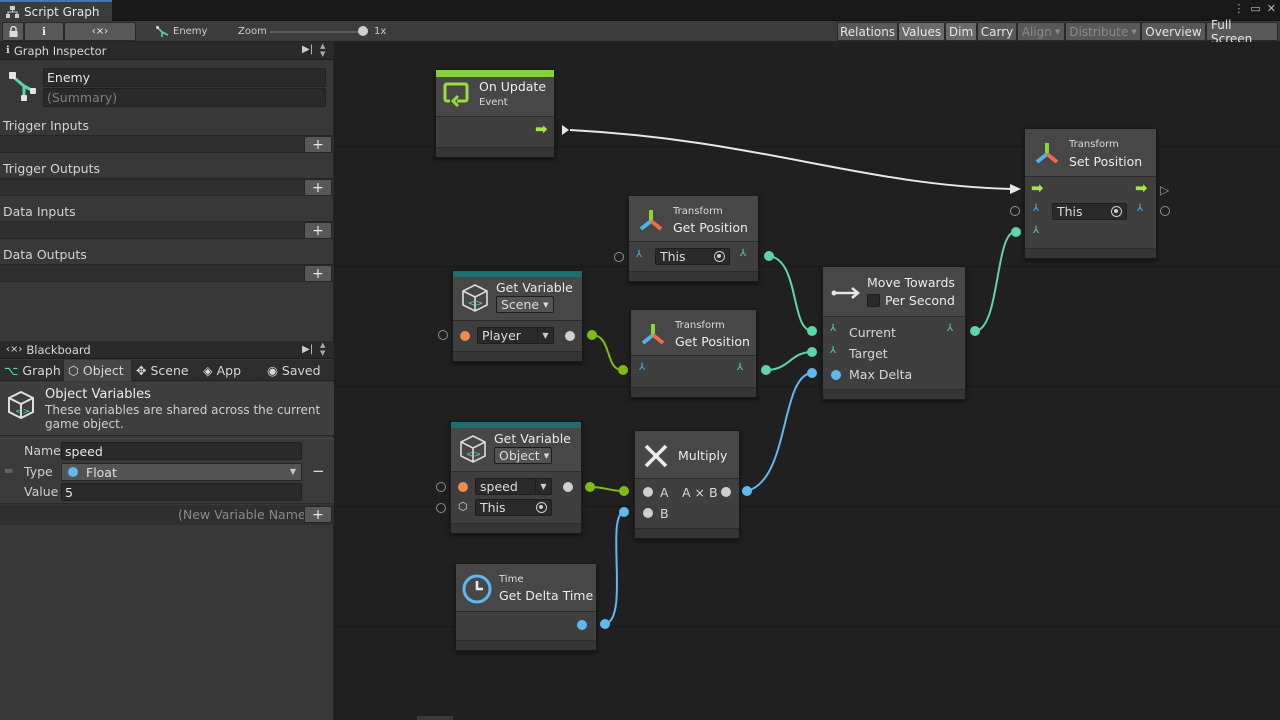  Describe the element at coordinates (873, 300) in the screenshot. I see `per-second-checkbox` at that location.